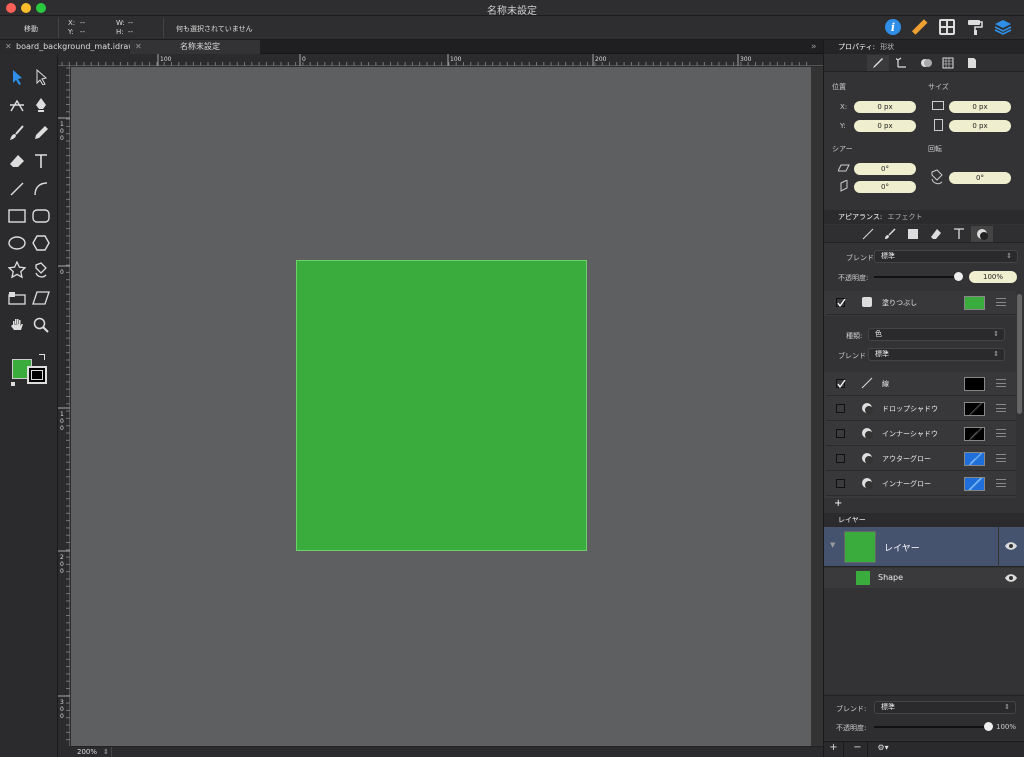  What do you see at coordinates (885, 187) in the screenshot?
I see `shear-y-field: 0°` at bounding box center [885, 187].